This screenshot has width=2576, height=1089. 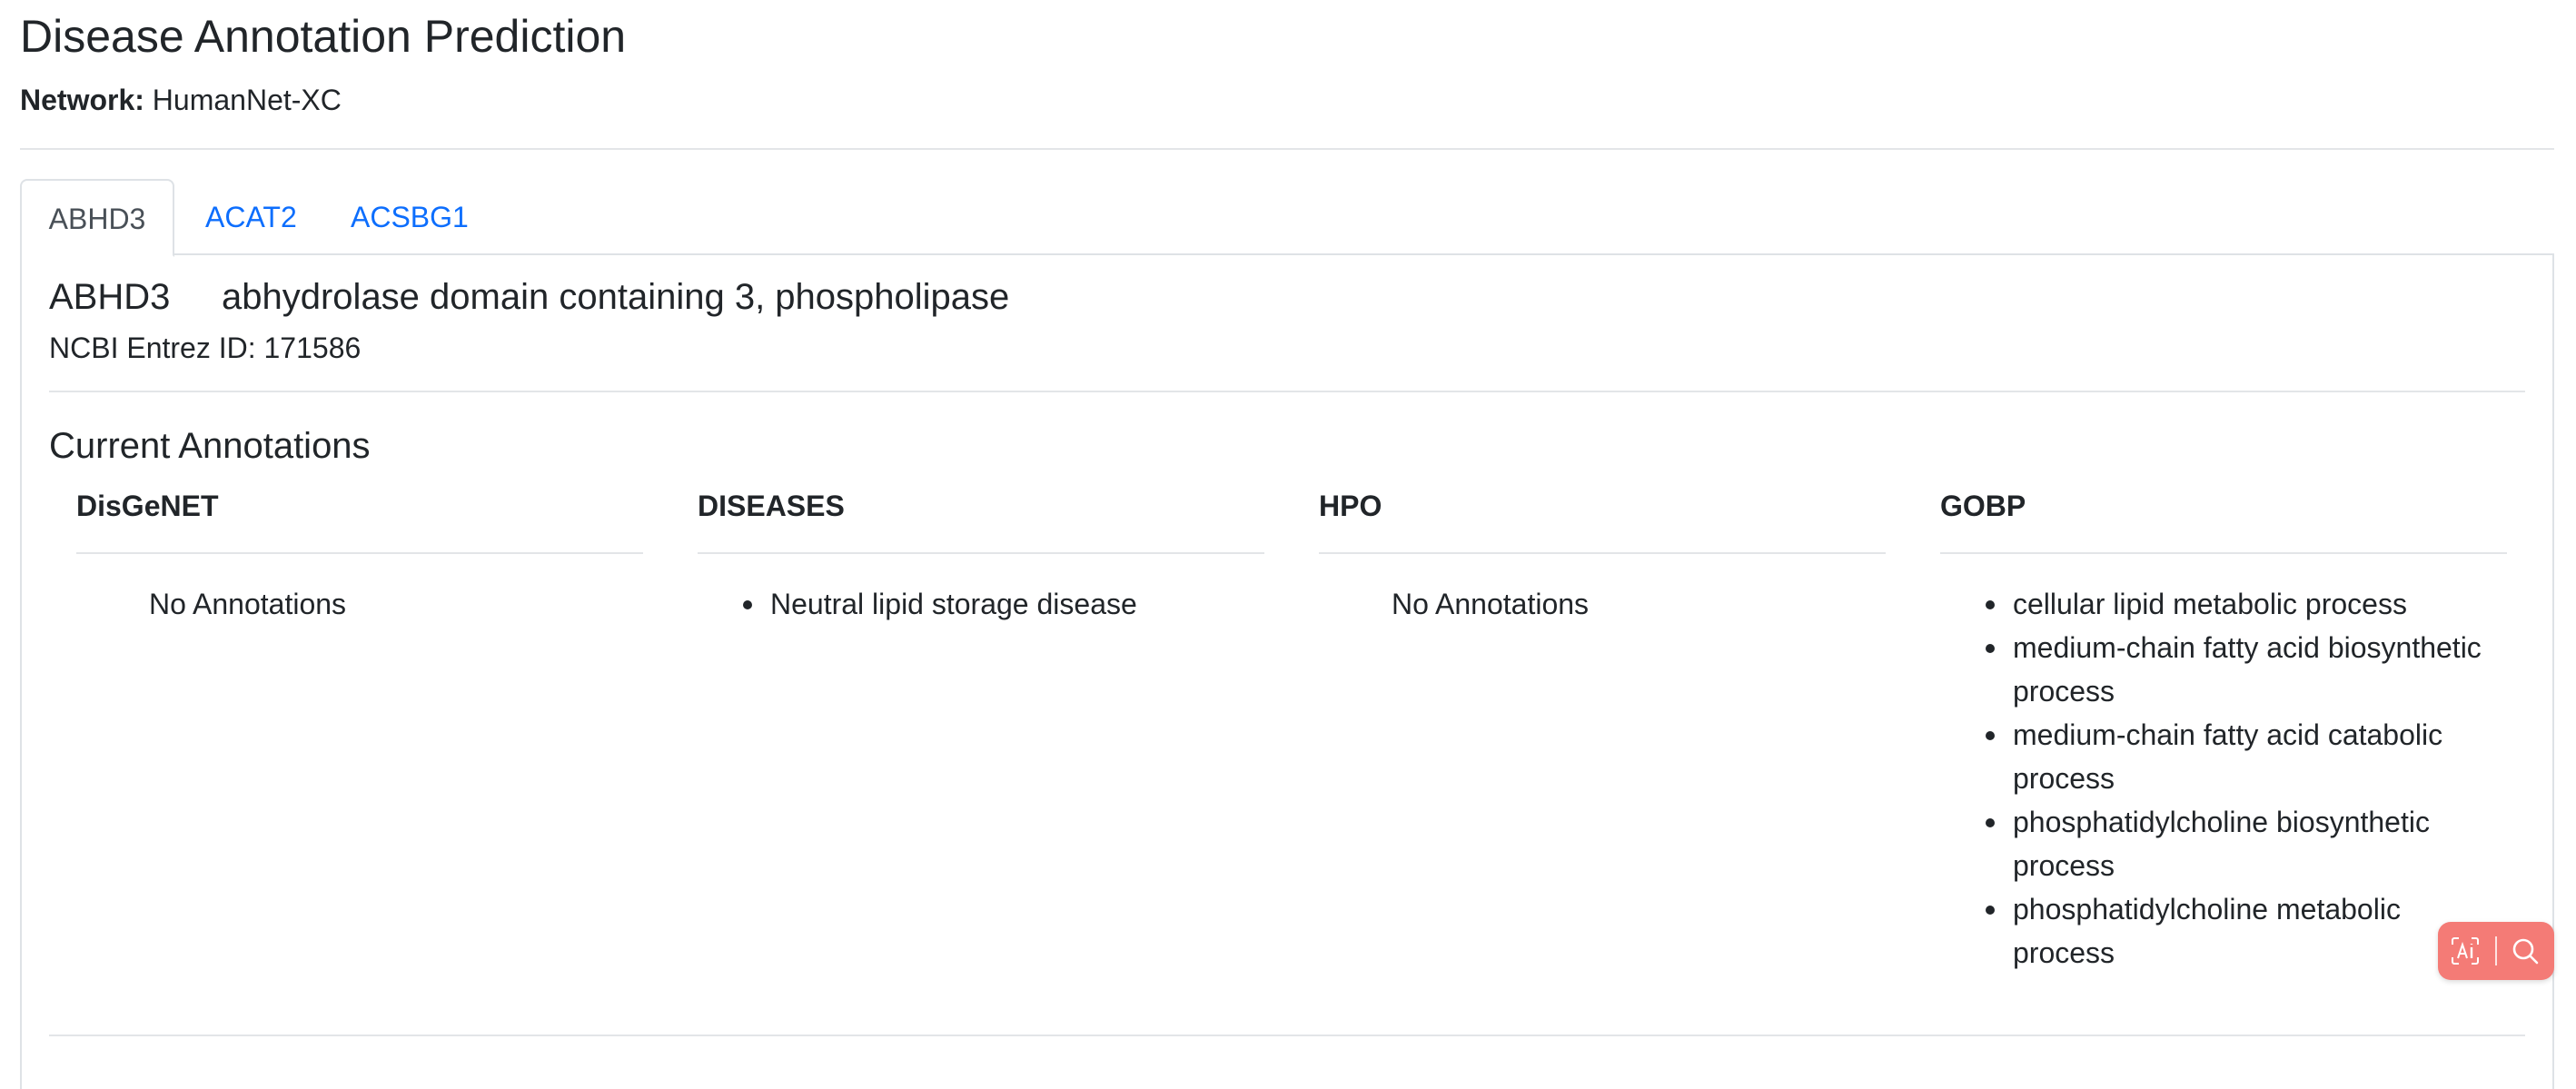 What do you see at coordinates (251, 217) in the screenshot?
I see `tab-acat2: ACAT2` at bounding box center [251, 217].